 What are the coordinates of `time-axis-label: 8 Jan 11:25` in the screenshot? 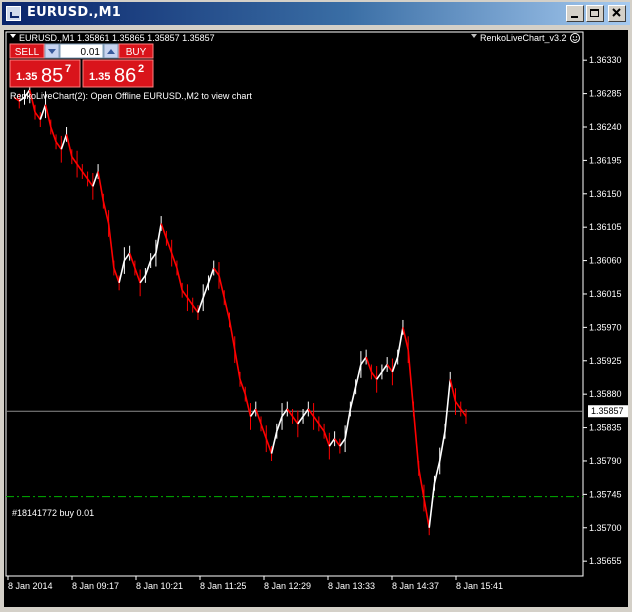 It's located at (223, 586).